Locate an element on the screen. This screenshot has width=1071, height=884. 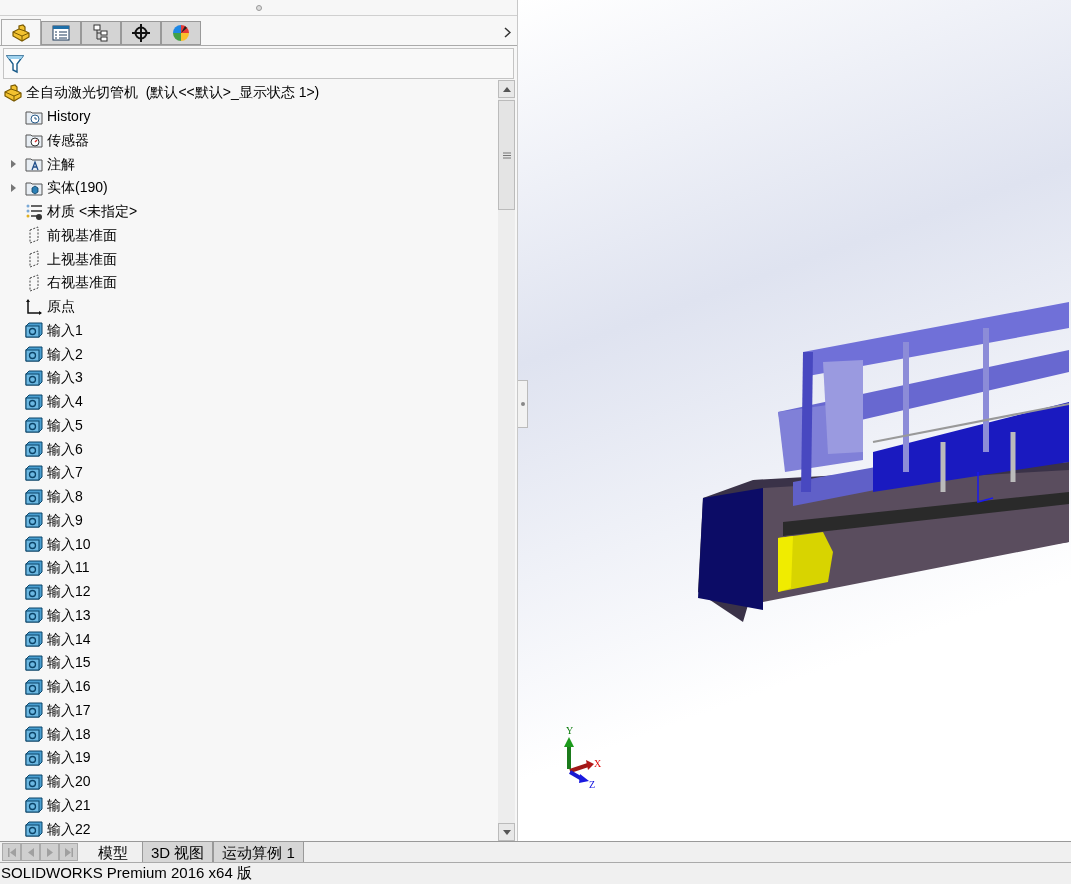
filter-icon is located at coordinates (15, 63).